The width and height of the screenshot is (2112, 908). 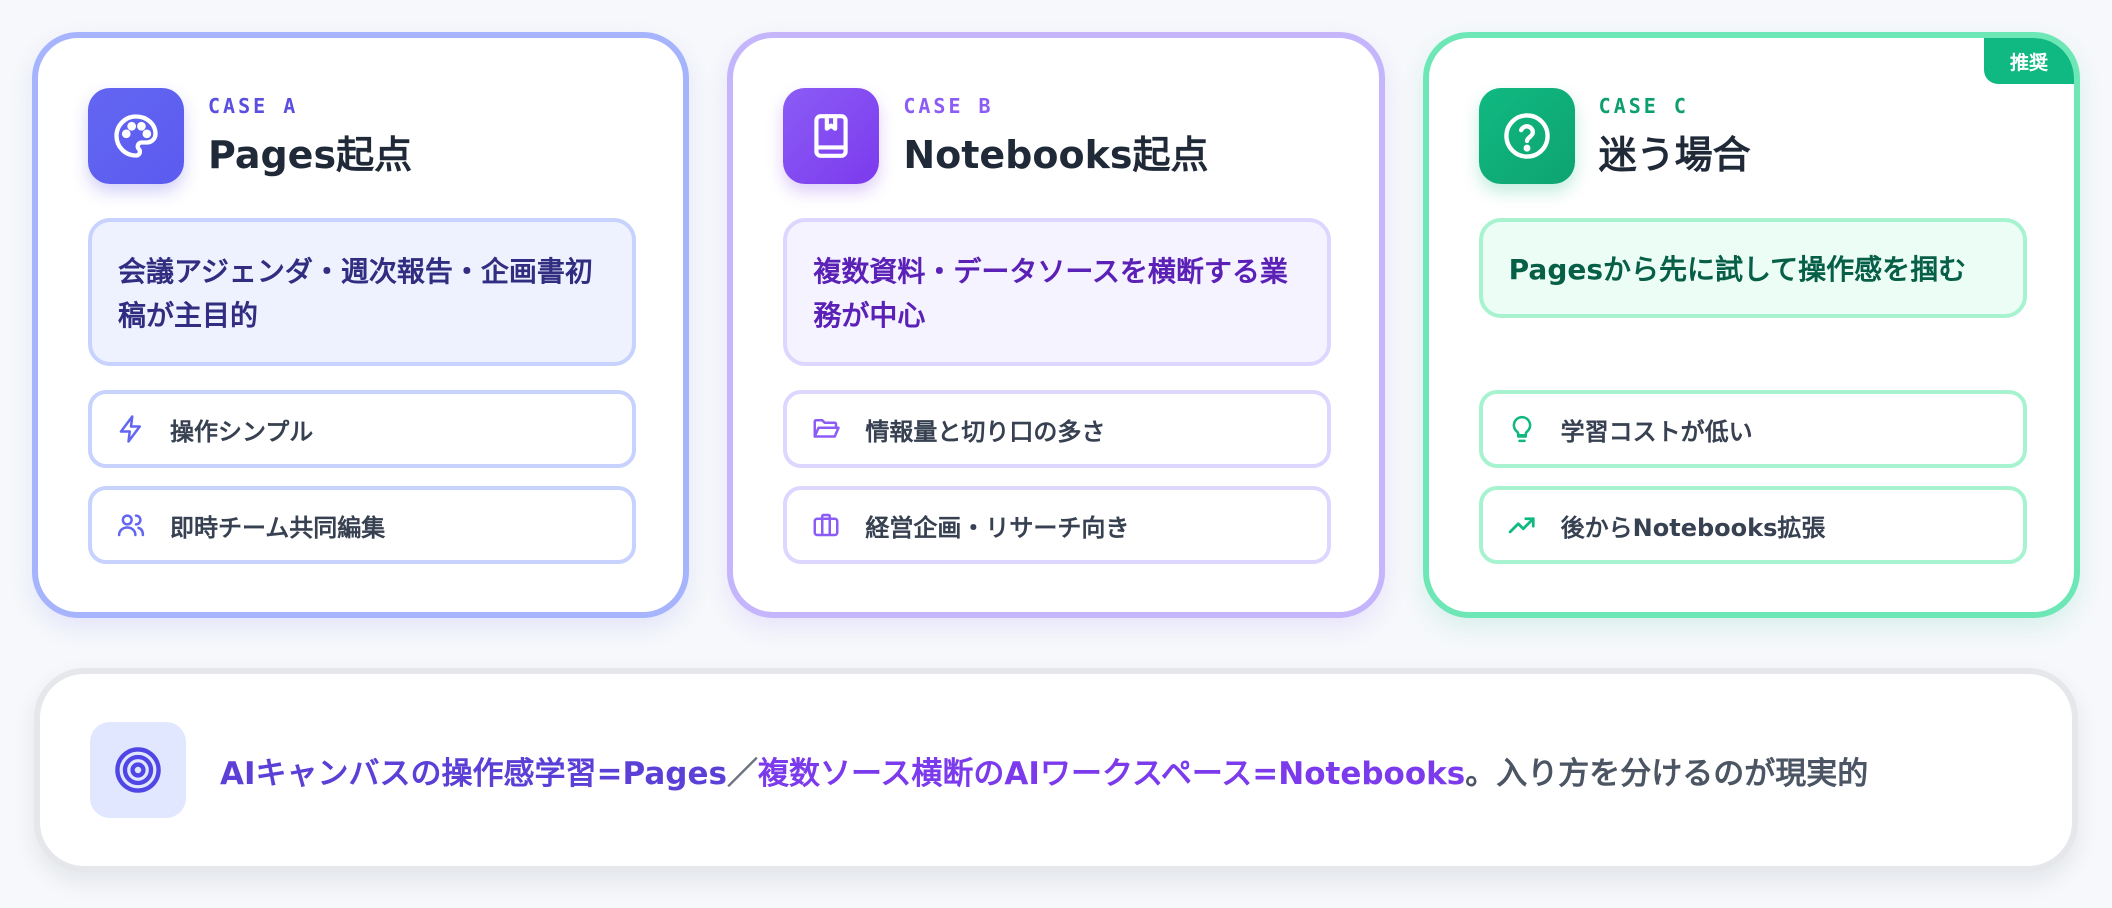 I want to click on case-c-title: 迷う場合, so click(x=1674, y=154).